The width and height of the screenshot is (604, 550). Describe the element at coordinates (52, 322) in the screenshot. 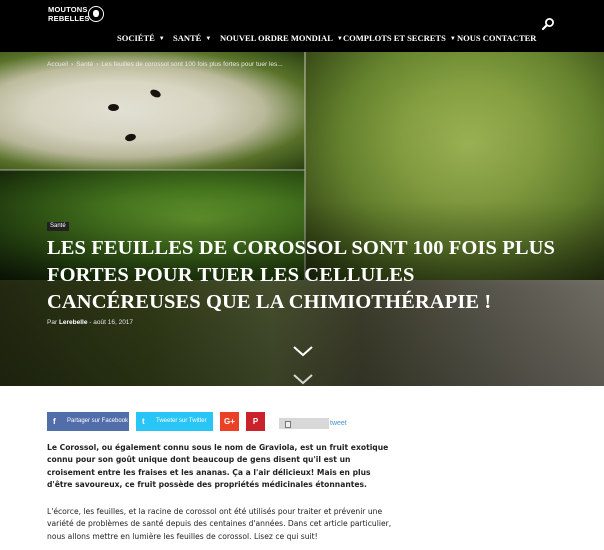

I see `meta-by: Par` at that location.